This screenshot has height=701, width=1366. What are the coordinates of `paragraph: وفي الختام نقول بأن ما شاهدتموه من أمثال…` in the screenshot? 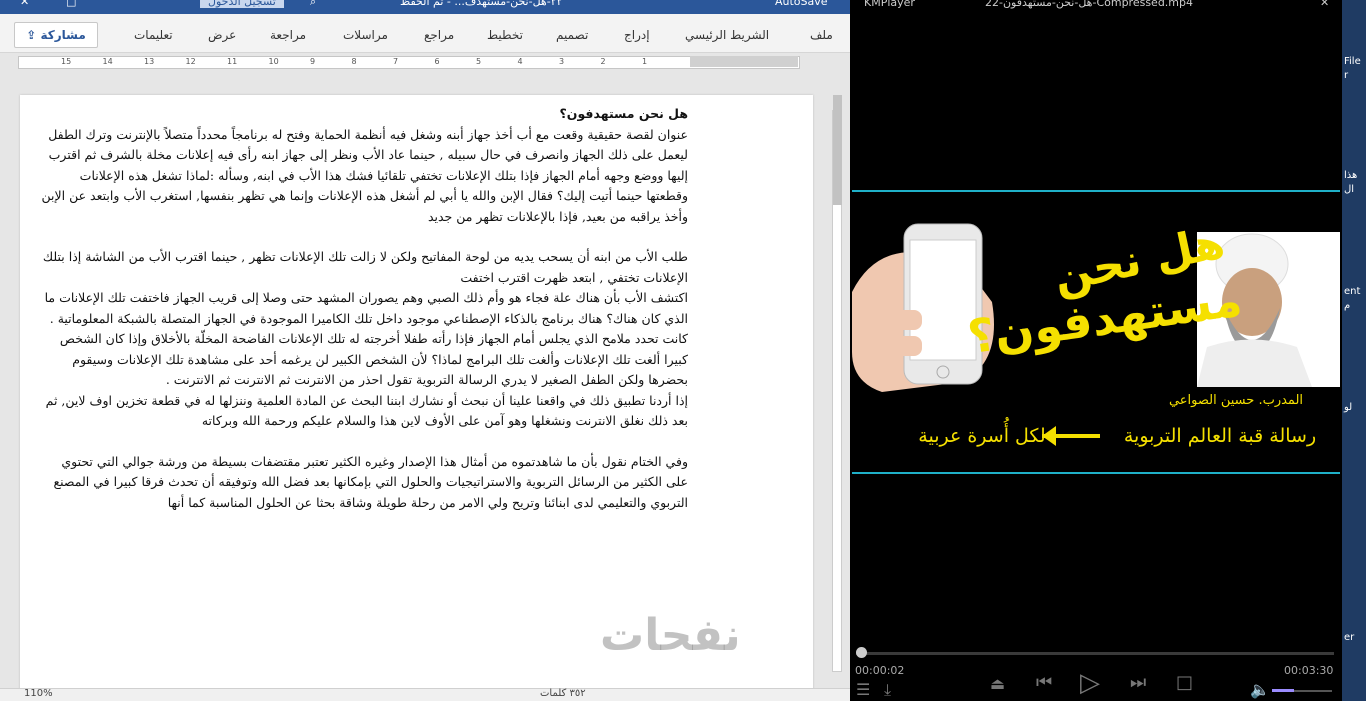 It's located at (371, 481).